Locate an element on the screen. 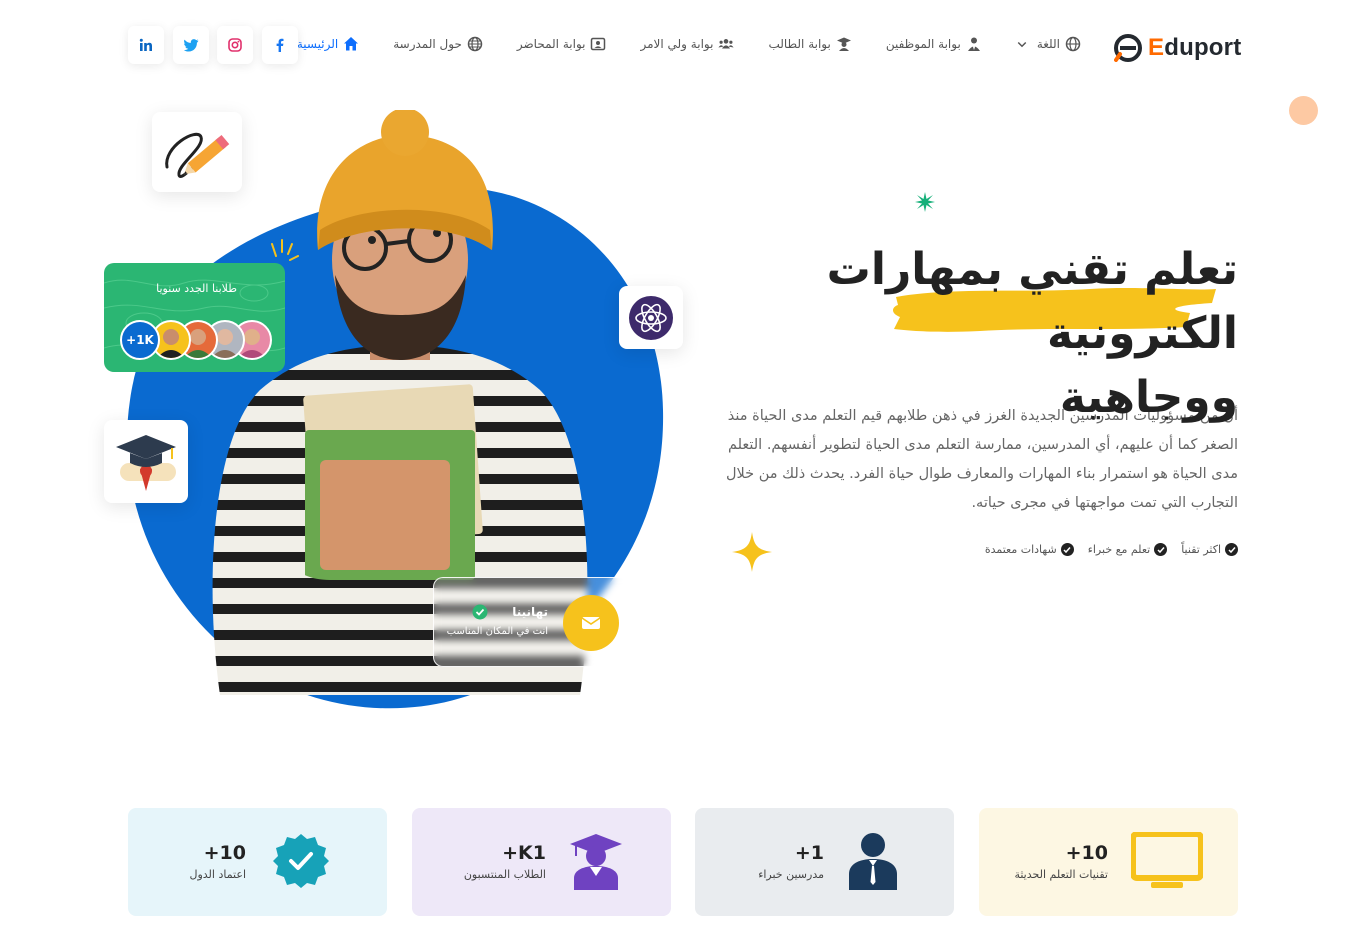 The width and height of the screenshot is (1365, 929). brand-logo: Eduport is located at coordinates (1178, 48).